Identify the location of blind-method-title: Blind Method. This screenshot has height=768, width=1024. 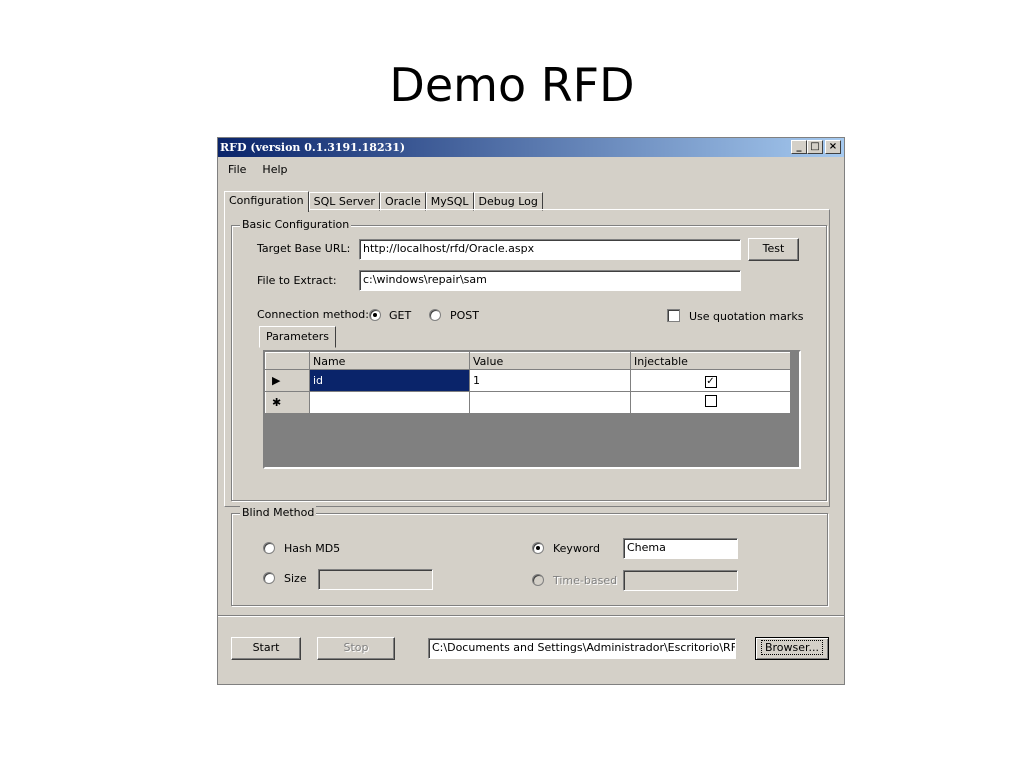
(278, 513).